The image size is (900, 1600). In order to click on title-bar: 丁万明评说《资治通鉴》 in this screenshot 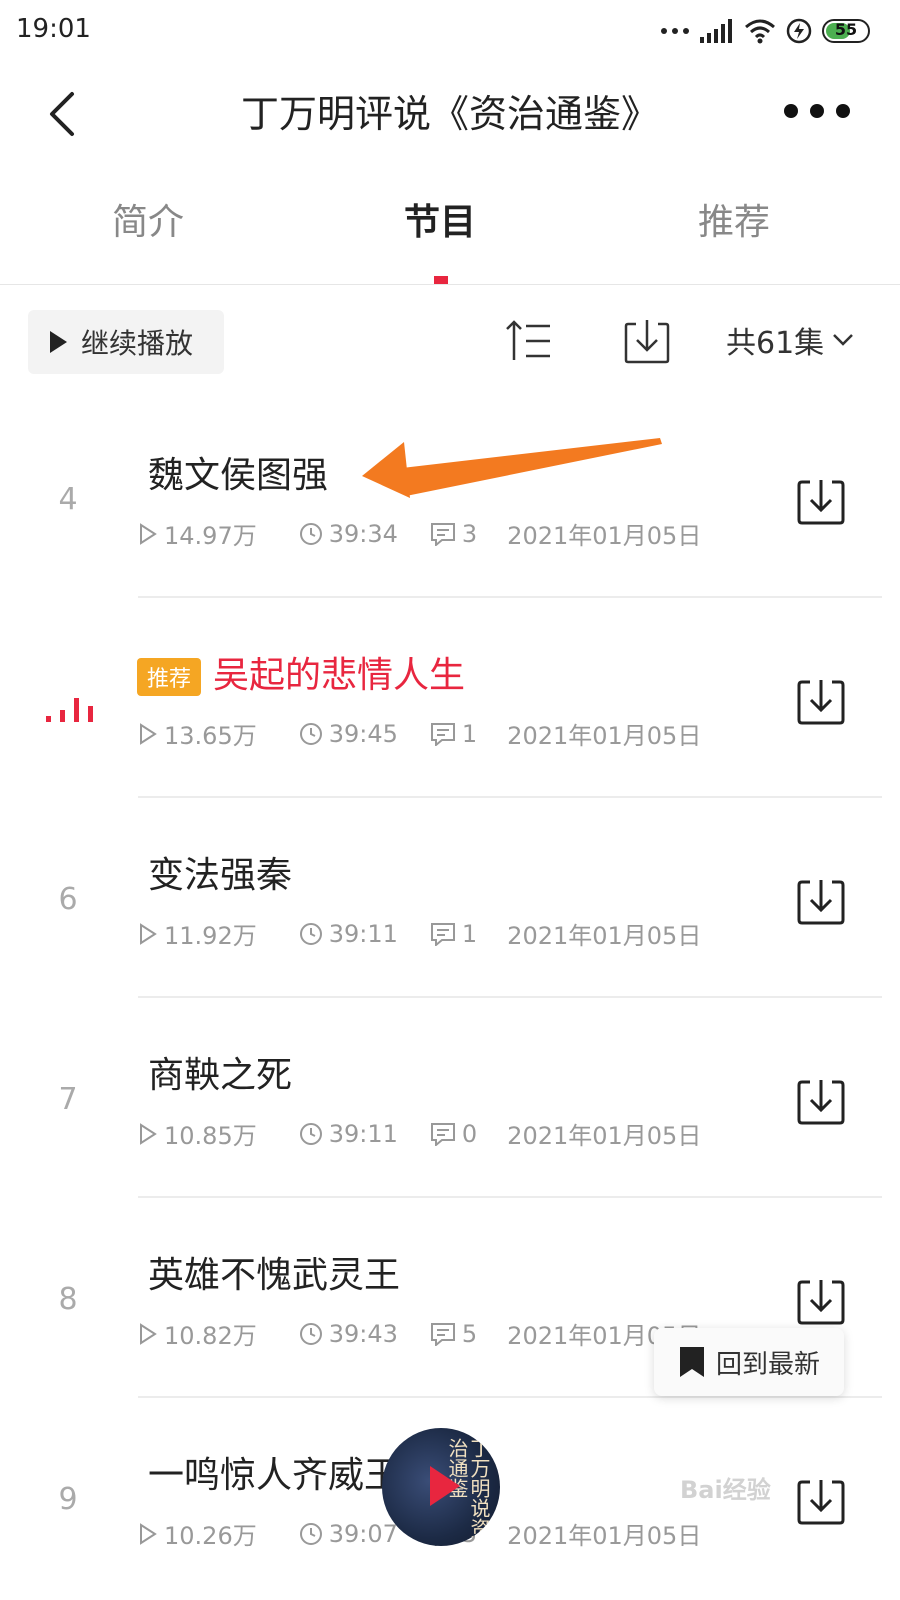, I will do `click(450, 114)`.